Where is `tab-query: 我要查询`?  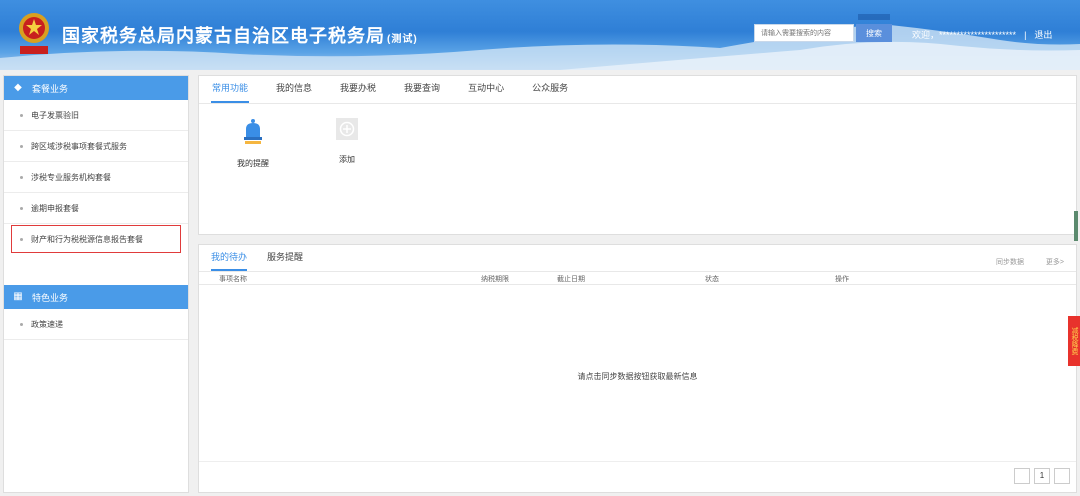 tab-query: 我要查询 is located at coordinates (422, 92).